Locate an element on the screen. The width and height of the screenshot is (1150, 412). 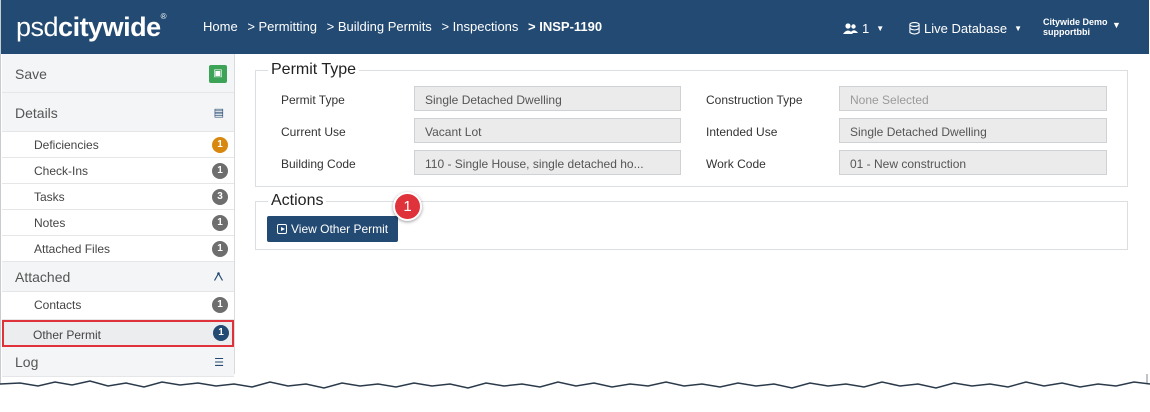
database-icon is located at coordinates (914, 28).